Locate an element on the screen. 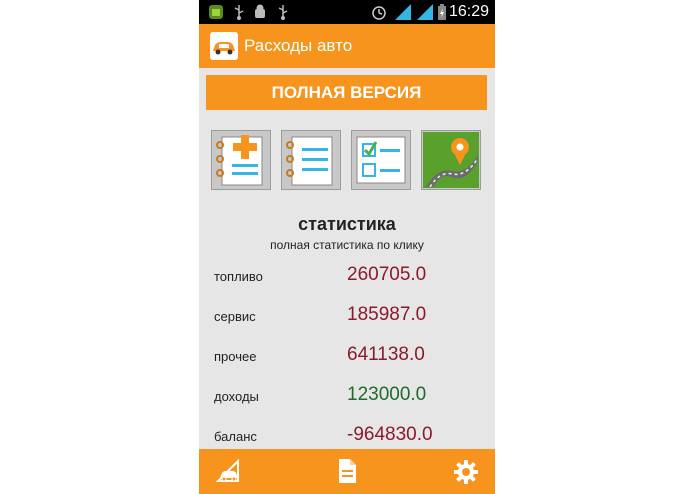 The height and width of the screenshot is (494, 695). stat-label-other: прочее is located at coordinates (235, 356).